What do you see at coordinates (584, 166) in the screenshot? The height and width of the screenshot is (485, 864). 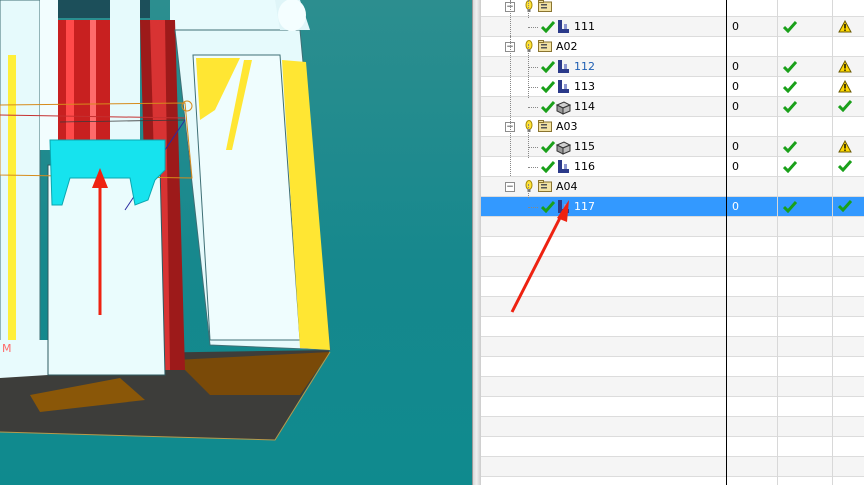 I see `part-label: 116` at bounding box center [584, 166].